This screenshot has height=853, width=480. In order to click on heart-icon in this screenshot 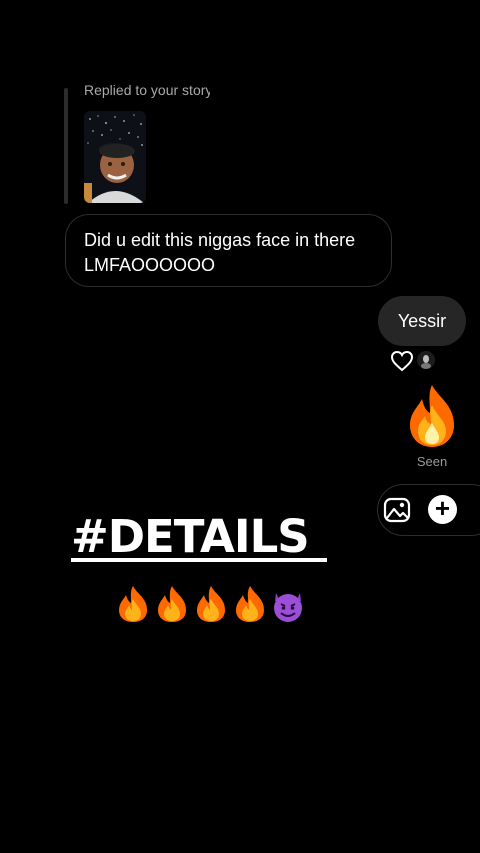, I will do `click(402, 361)`.